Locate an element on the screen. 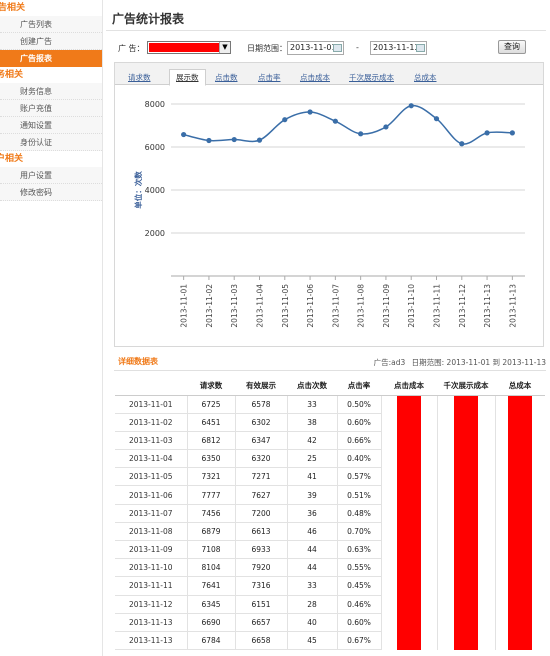 This screenshot has height=656, width=550. end-date-input: 2013-11-13 is located at coordinates (398, 48).